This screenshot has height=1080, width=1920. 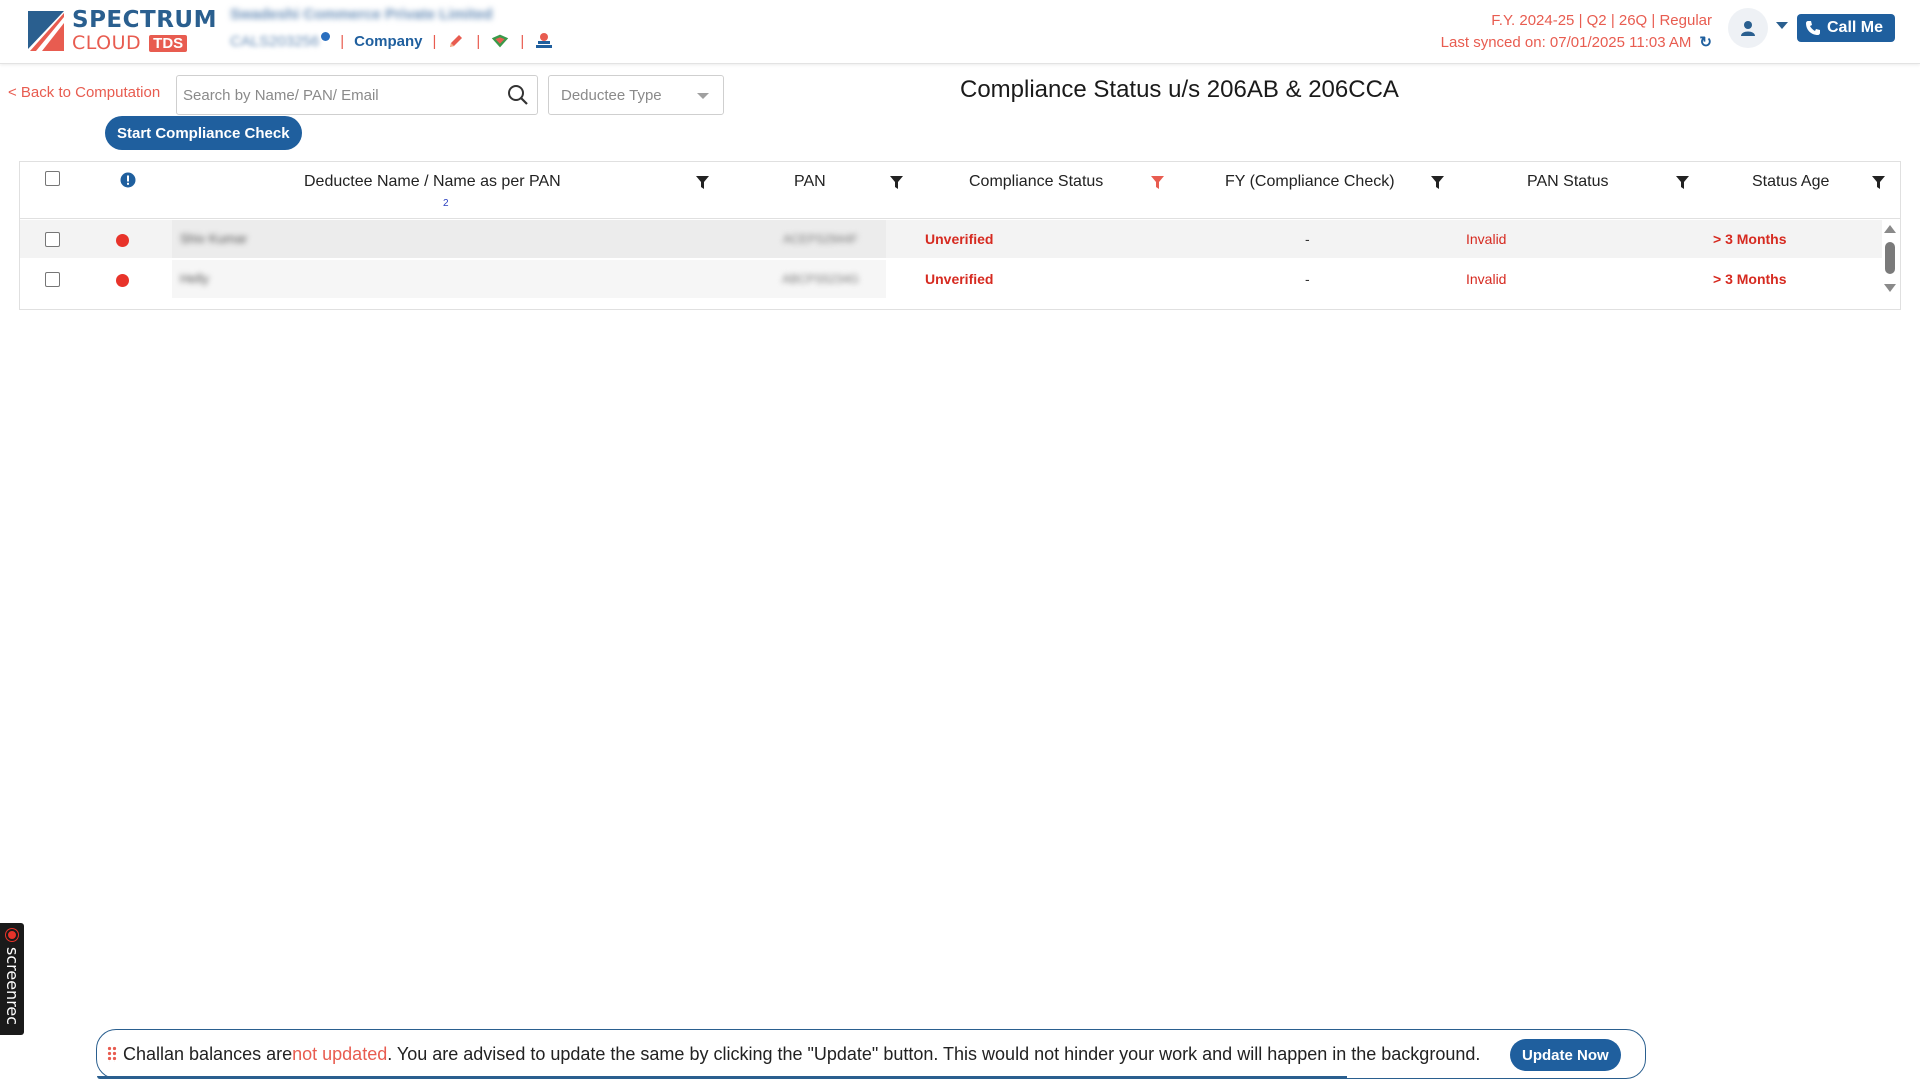 I want to click on edit-pencil-icon, so click(x=456, y=41).